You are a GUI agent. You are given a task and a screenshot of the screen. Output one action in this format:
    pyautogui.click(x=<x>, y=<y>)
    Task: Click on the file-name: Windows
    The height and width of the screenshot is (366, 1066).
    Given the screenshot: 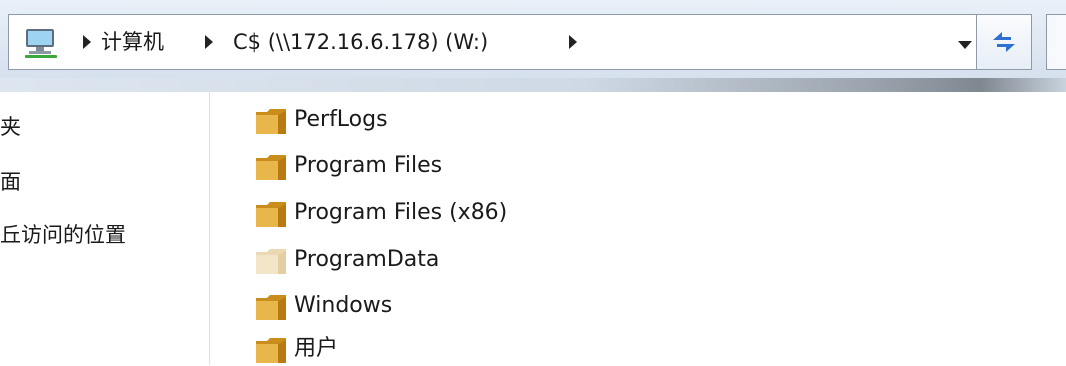 What is the action you would take?
    pyautogui.click(x=343, y=305)
    